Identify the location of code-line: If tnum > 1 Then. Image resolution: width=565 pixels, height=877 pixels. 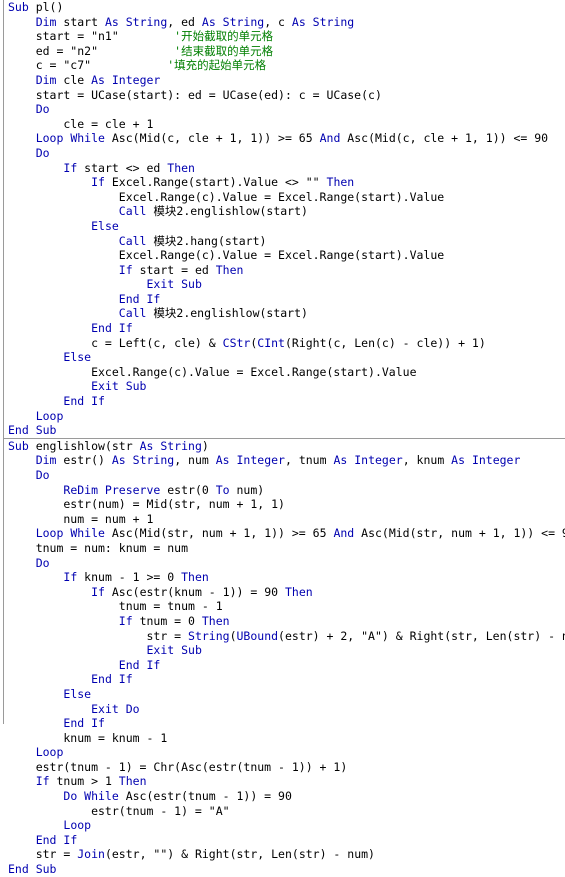
(286, 781).